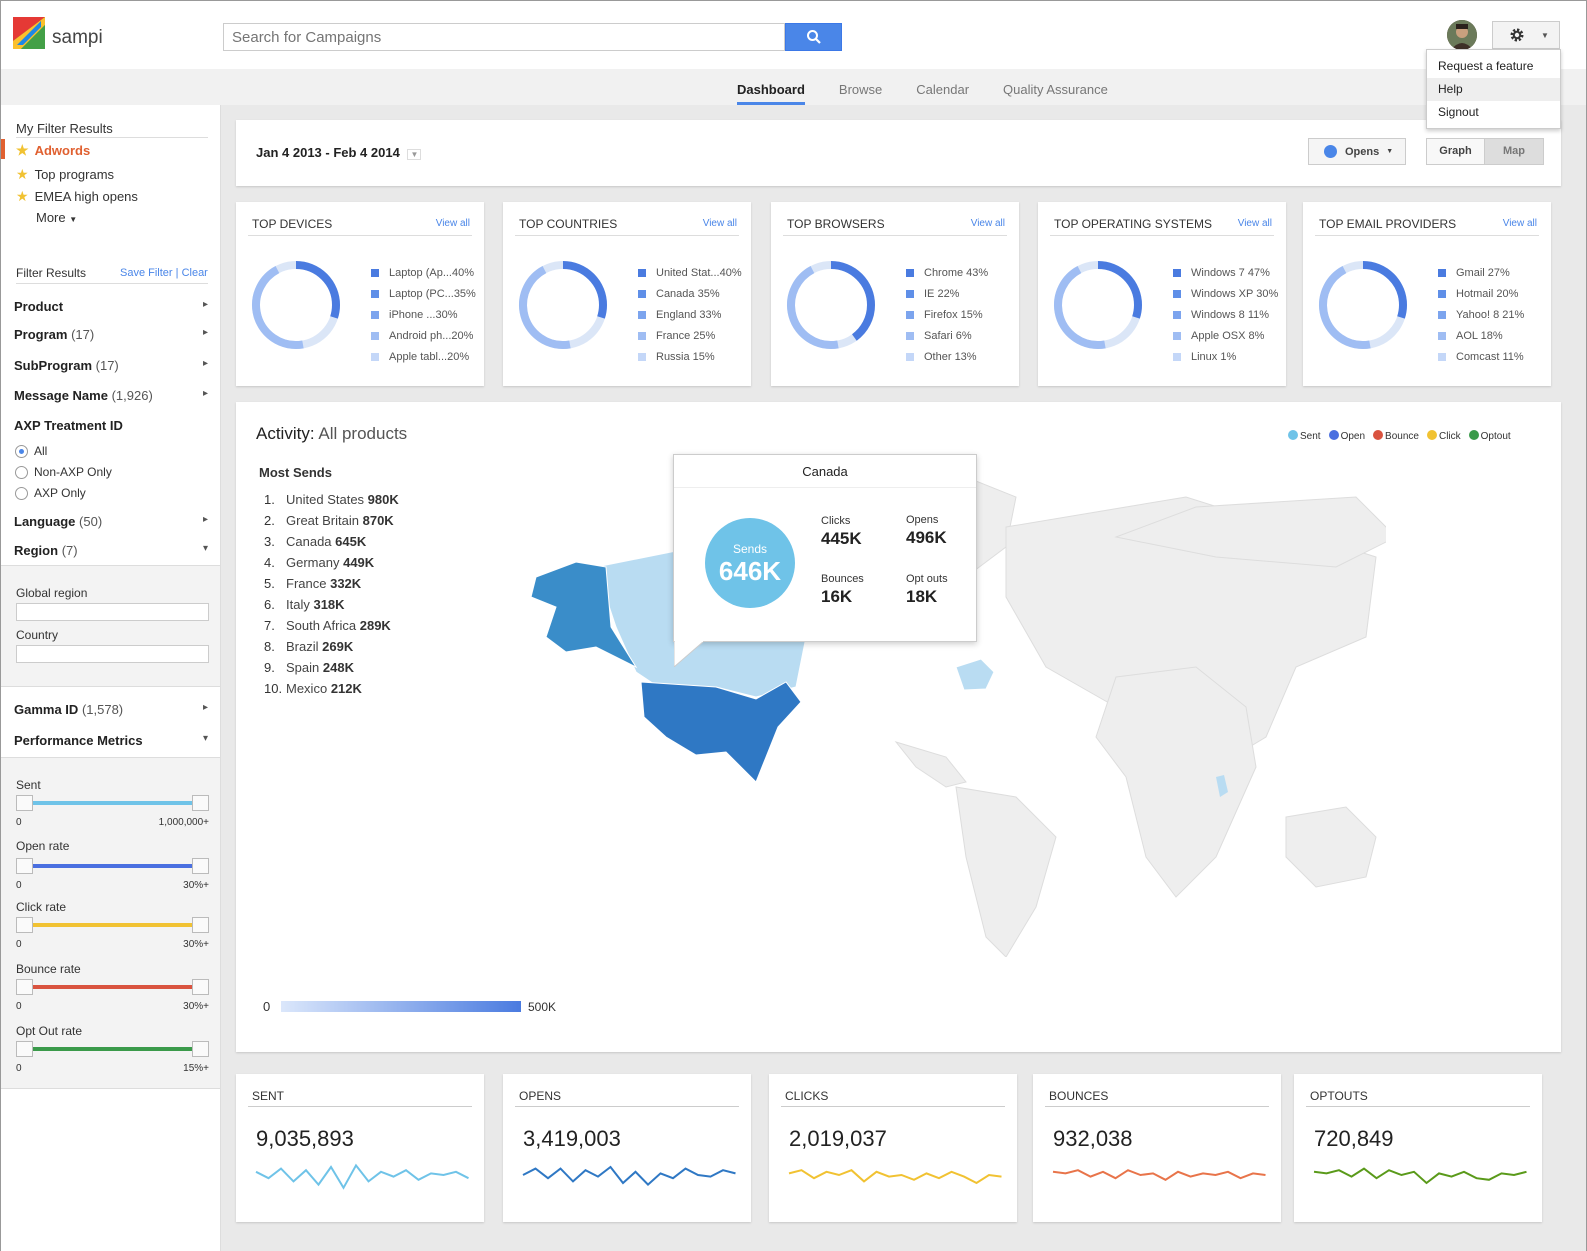  Describe the element at coordinates (63, 472) in the screenshot. I see `radio-non-axp-only: Non-AXP Only` at that location.